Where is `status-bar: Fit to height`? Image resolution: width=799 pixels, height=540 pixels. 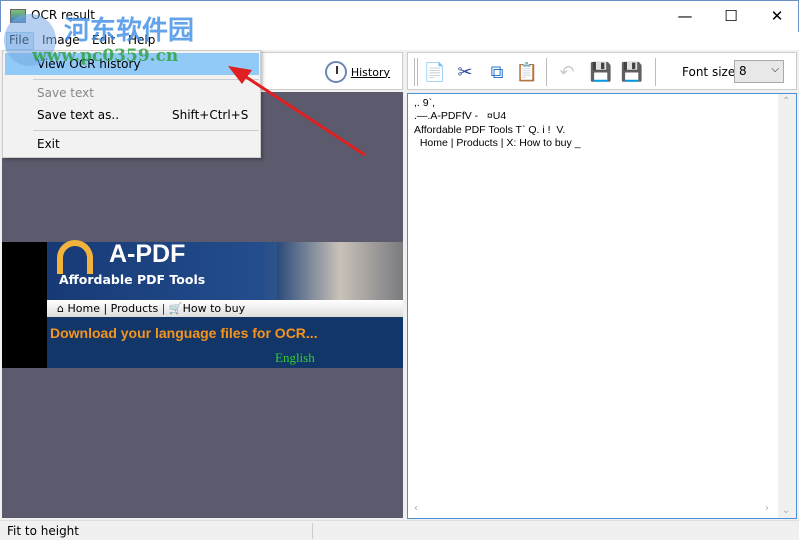
status-bar: Fit to height is located at coordinates (399, 530).